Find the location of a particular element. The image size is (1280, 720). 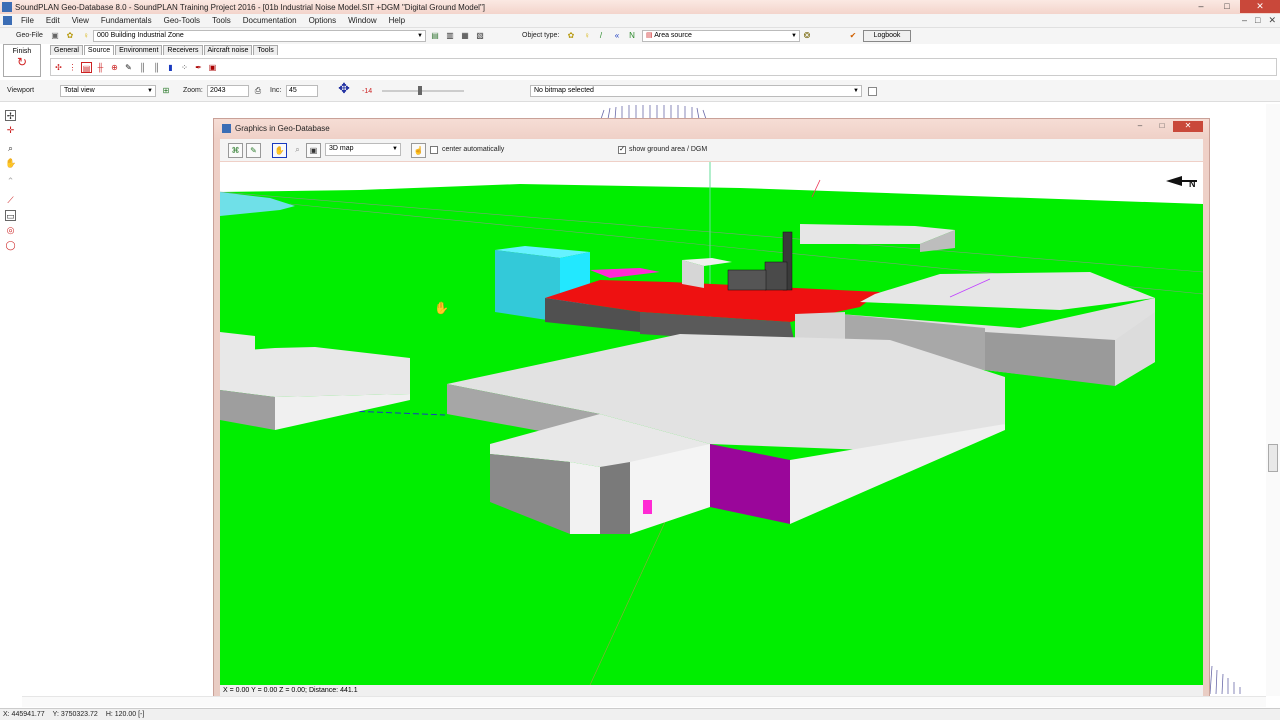

horizontal-scrollbar is located at coordinates (644, 701).